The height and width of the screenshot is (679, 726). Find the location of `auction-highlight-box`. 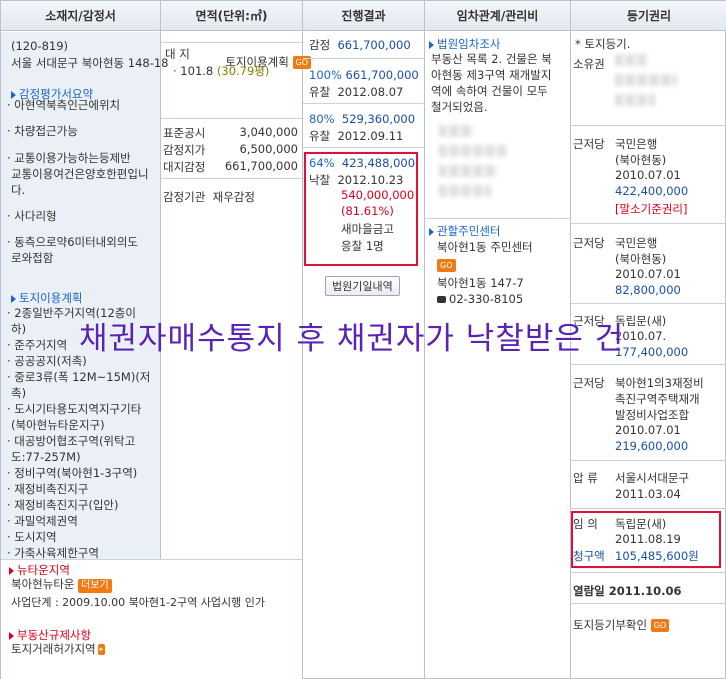

auction-highlight-box is located at coordinates (646, 539).